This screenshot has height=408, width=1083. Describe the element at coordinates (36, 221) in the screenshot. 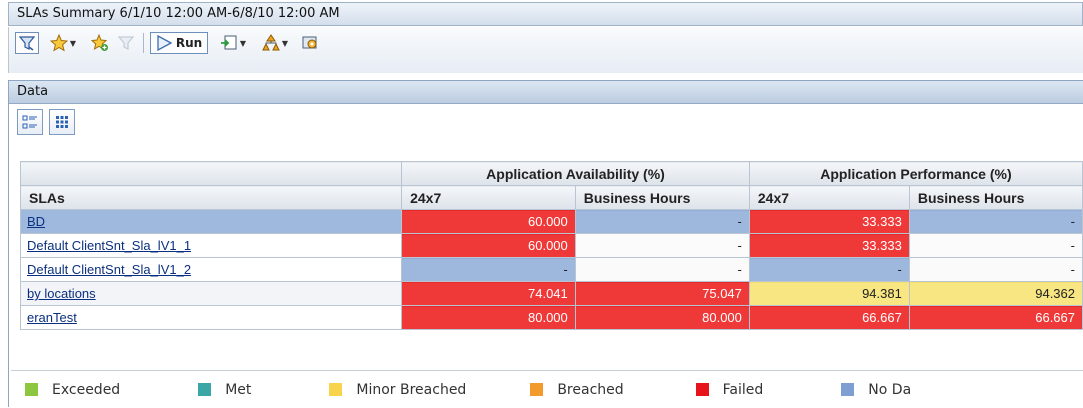

I see `sla-link: BD` at that location.